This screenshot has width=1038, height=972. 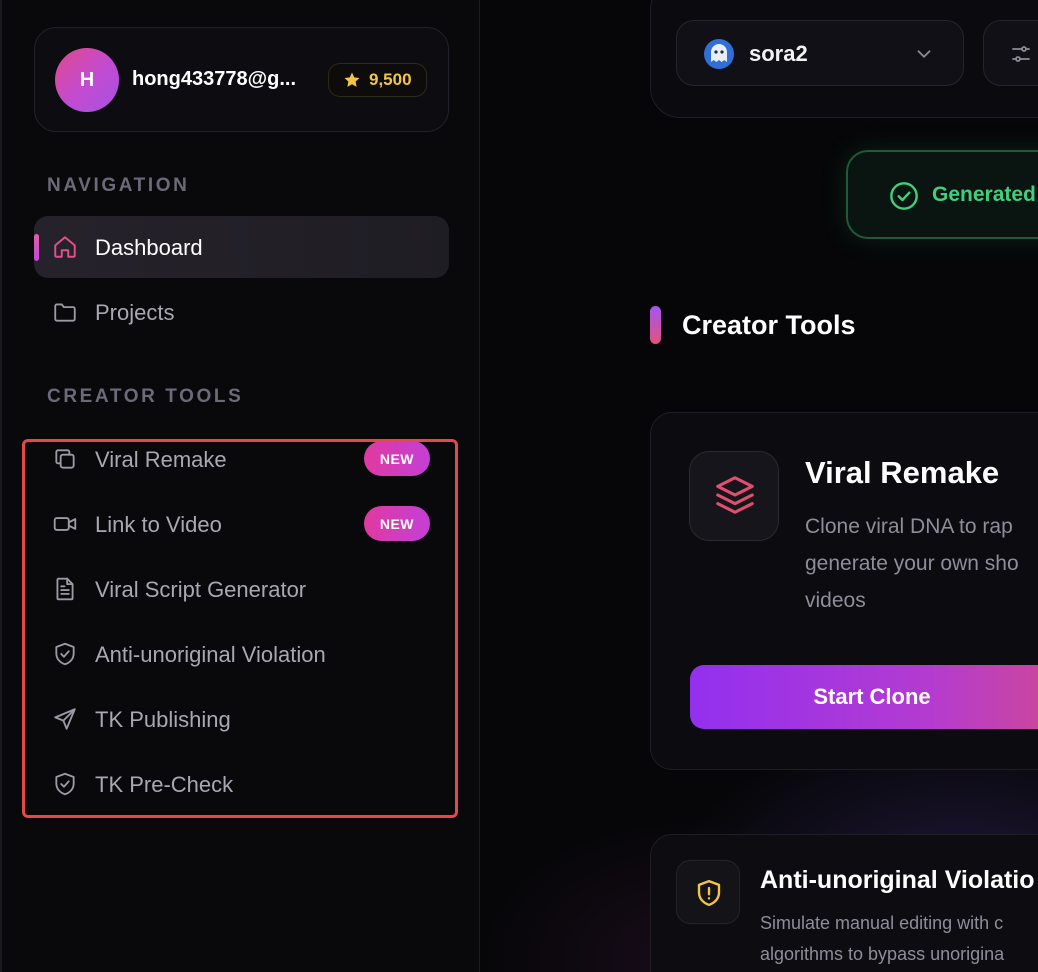 I want to click on sidebar-item-link-to-video: Link to Video NEW, so click(x=241, y=524).